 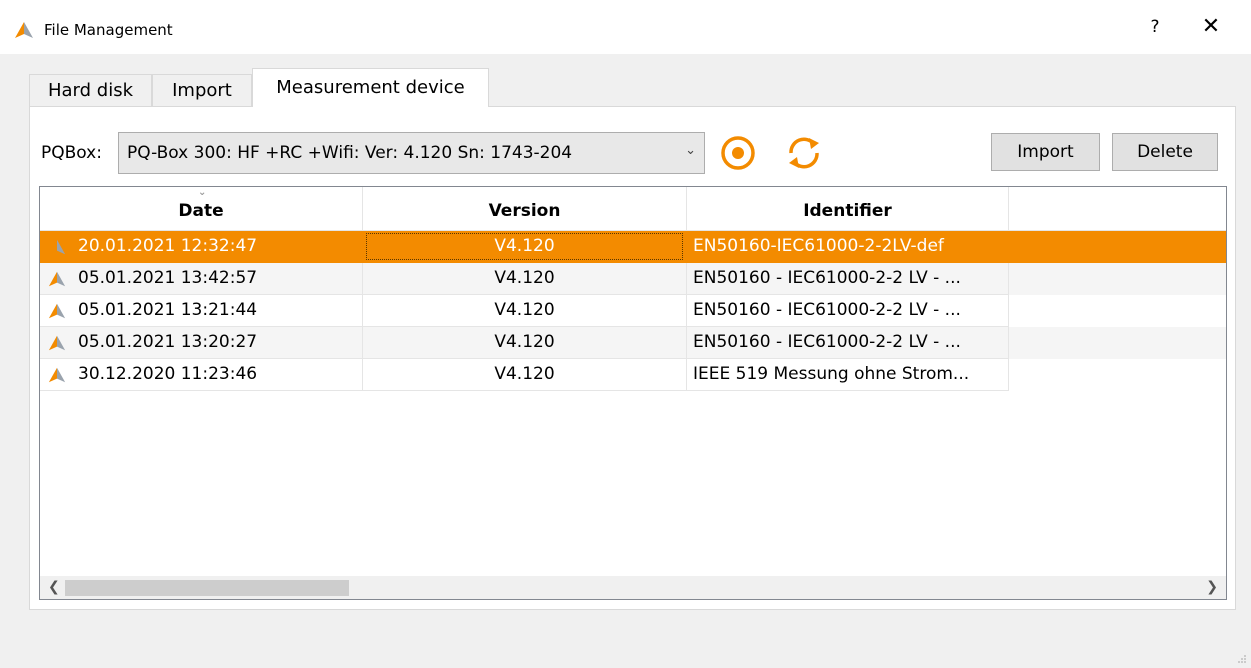 I want to click on close-button: ✕, so click(x=1211, y=26).